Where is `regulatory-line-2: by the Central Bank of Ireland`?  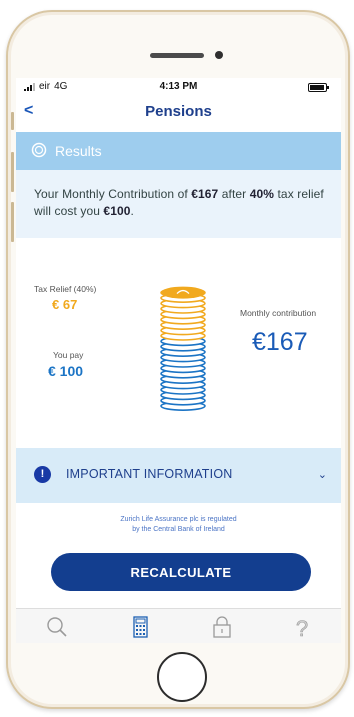
regulatory-line-2: by the Central Bank of Ireland is located at coordinates (178, 529).